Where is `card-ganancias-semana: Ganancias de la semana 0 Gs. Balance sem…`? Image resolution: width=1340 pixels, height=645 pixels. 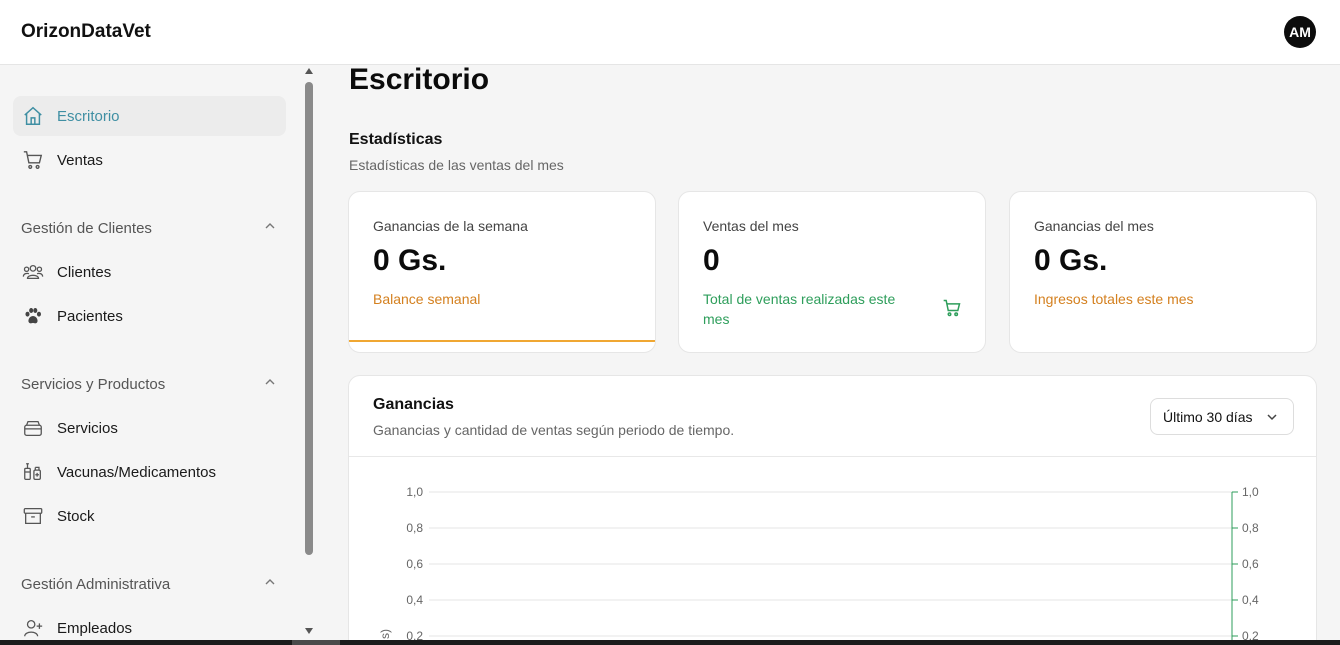
card-ganancias-semana: Ganancias de la semana 0 Gs. Balance sem… is located at coordinates (502, 272).